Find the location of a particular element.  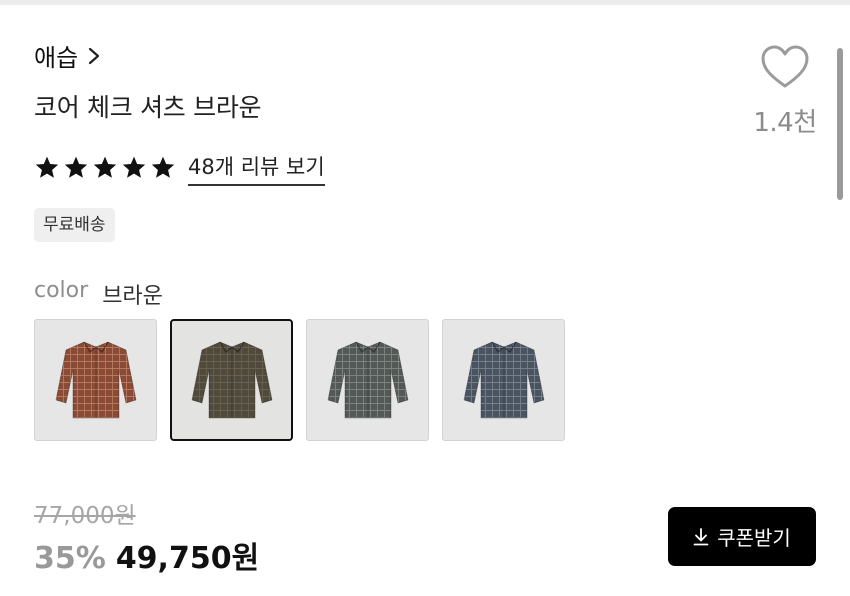

free-shipping-badge: 무료배송 is located at coordinates (74, 225).